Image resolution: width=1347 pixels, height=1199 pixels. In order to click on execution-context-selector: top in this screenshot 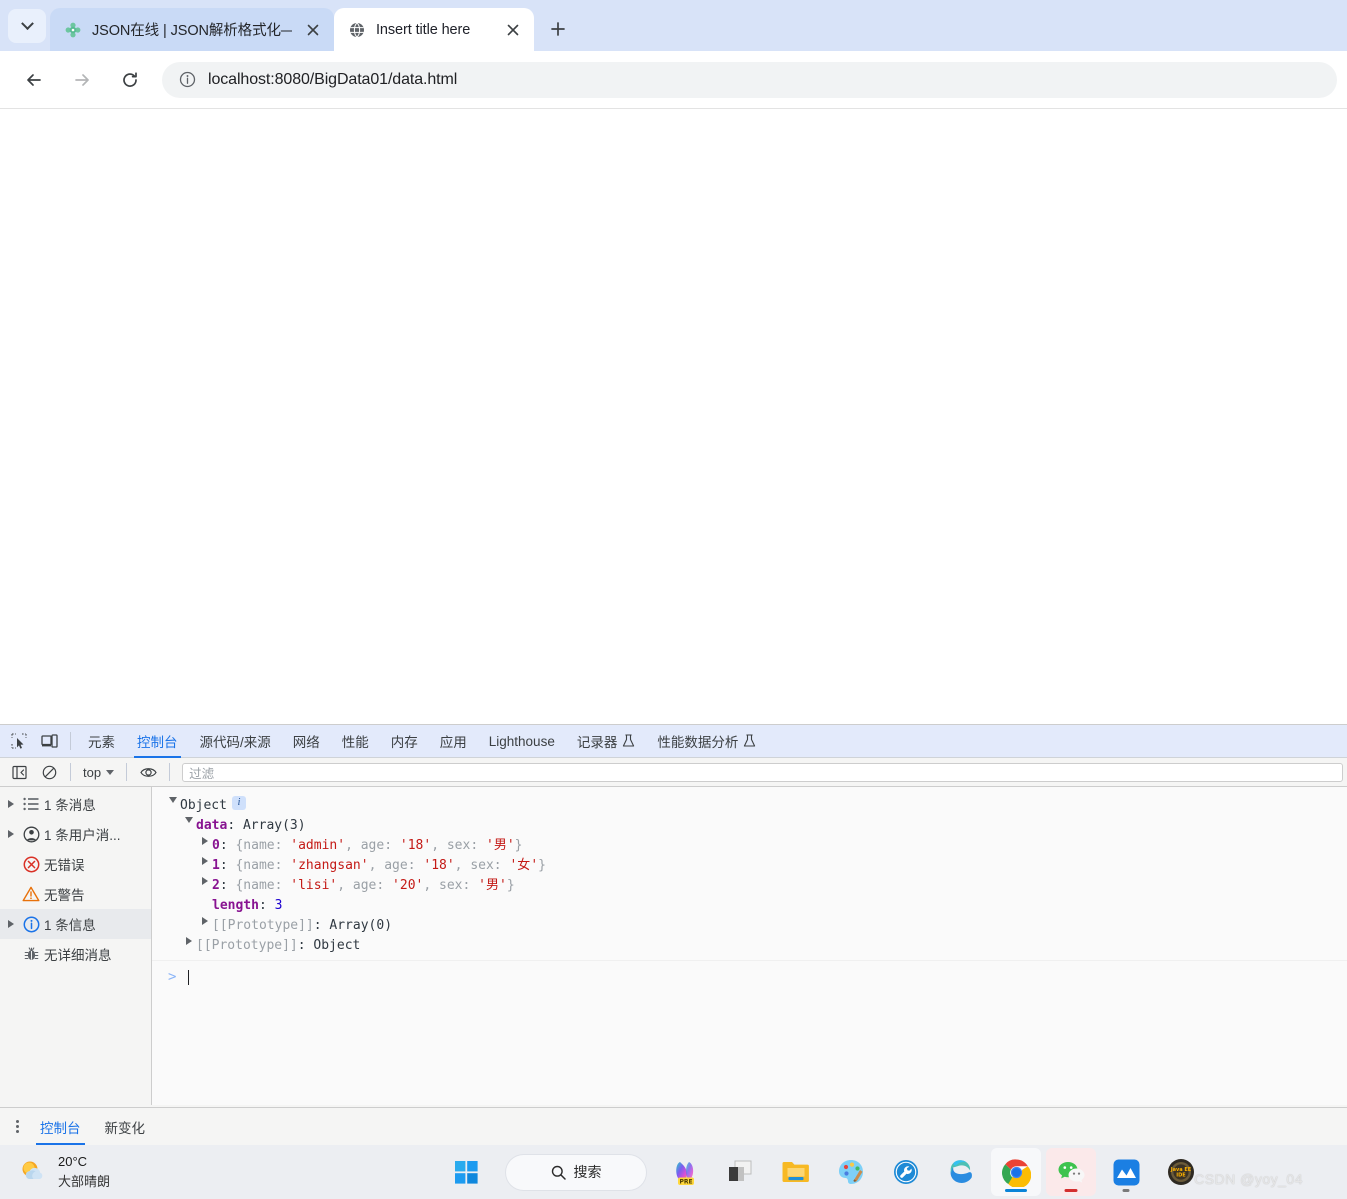, I will do `click(98, 772)`.